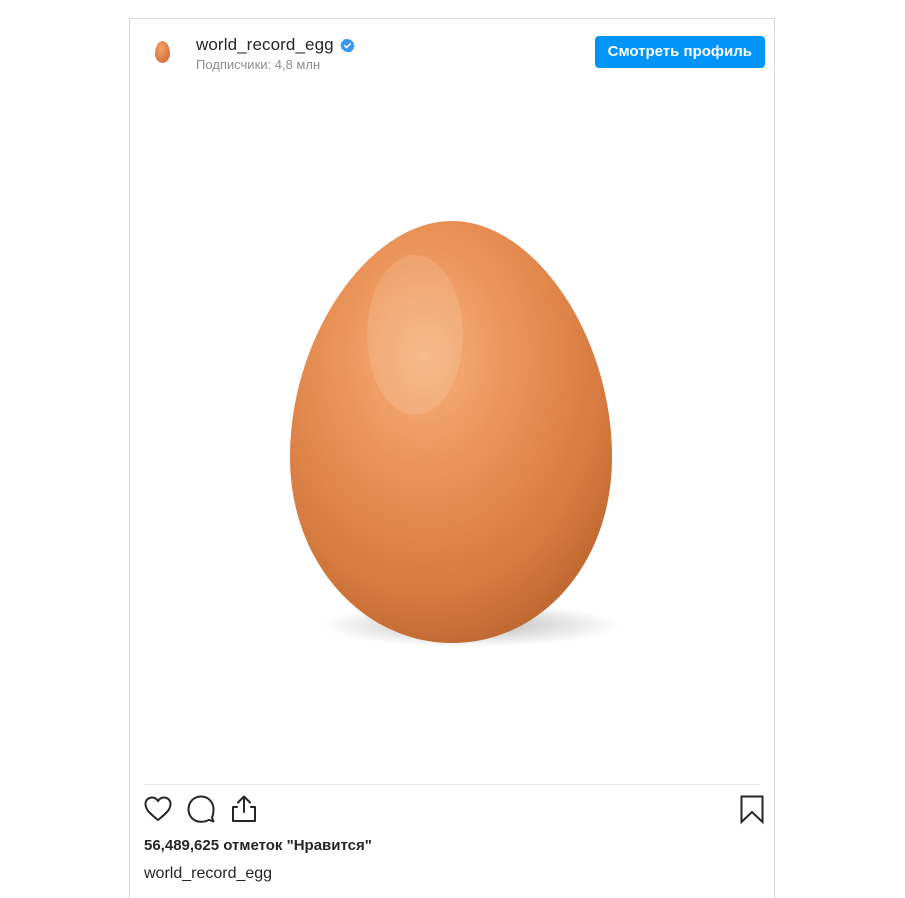 Image resolution: width=905 pixels, height=898 pixels. I want to click on comment-bubble-icon, so click(201, 809).